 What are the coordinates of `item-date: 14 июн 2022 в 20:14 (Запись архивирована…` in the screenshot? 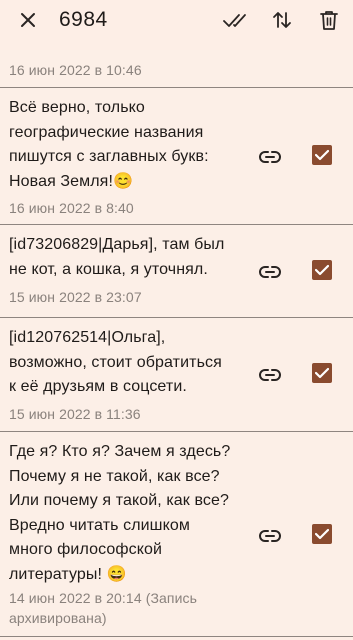 It's located at (103, 608).